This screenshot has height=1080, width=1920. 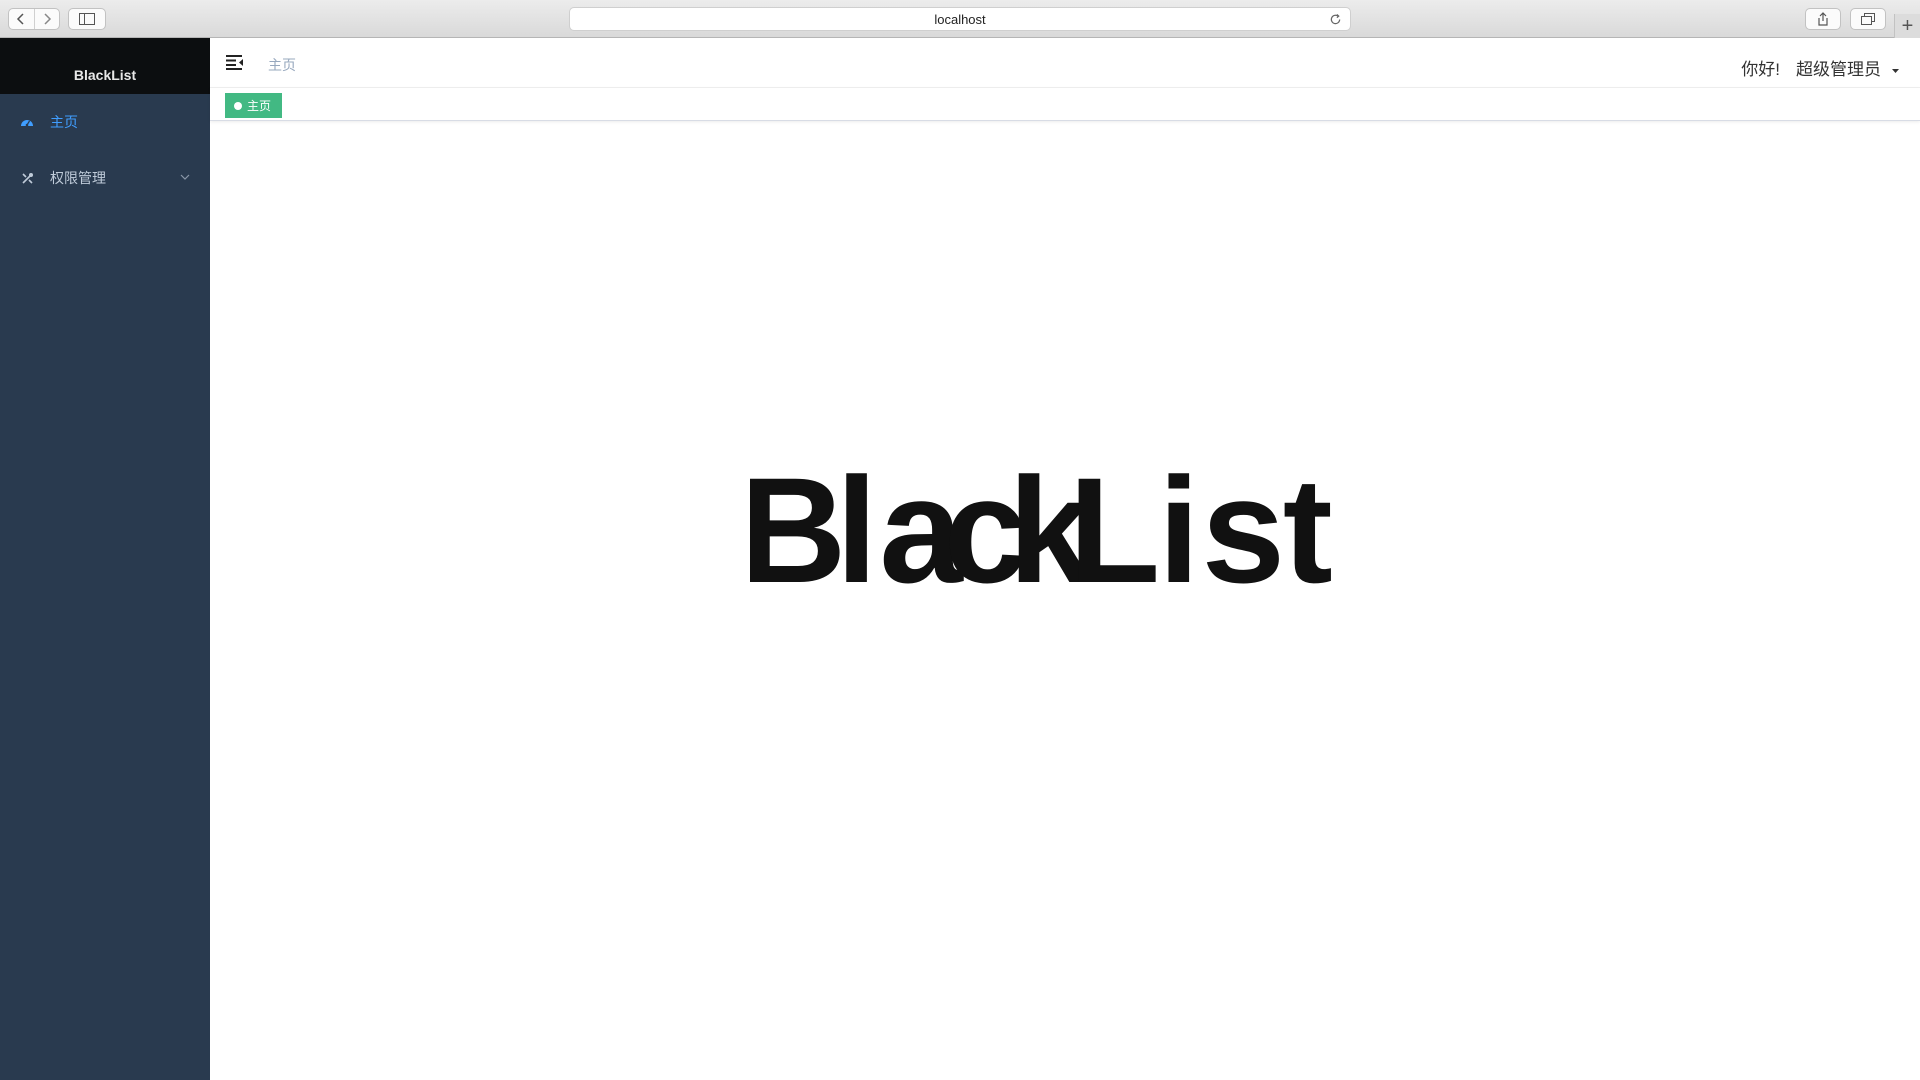 What do you see at coordinates (1907, 26) in the screenshot?
I see `new-tab-button: +` at bounding box center [1907, 26].